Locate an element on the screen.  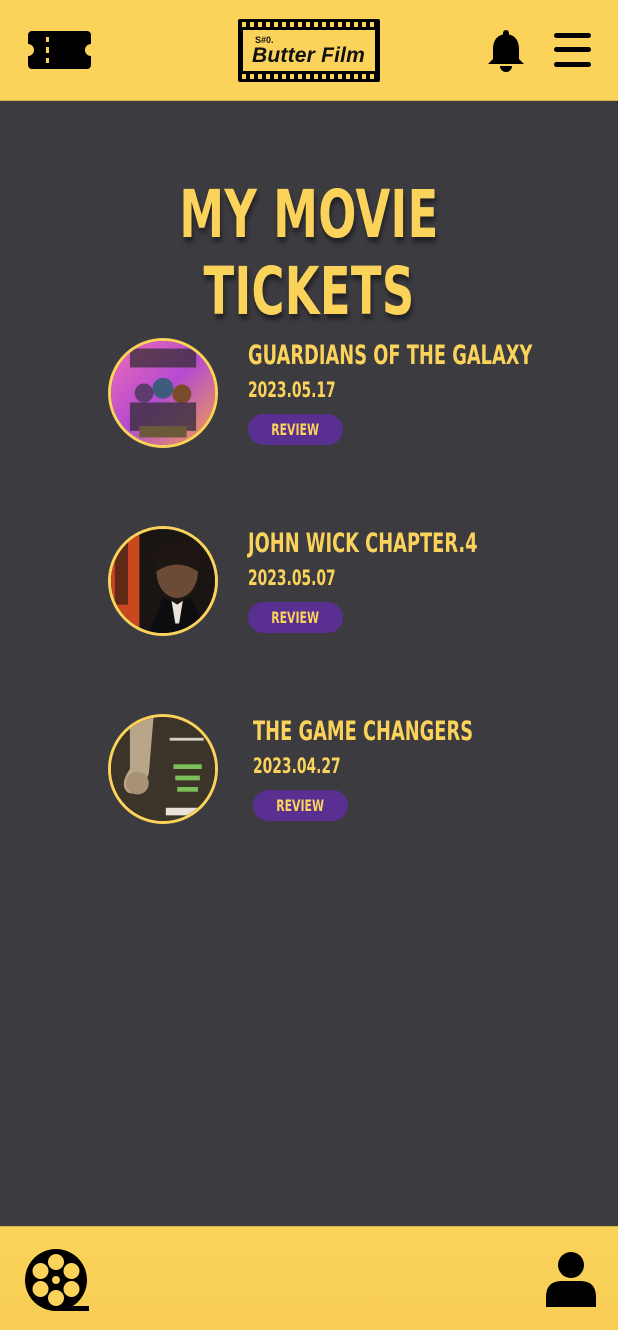
bell-icon is located at coordinates (506, 50).